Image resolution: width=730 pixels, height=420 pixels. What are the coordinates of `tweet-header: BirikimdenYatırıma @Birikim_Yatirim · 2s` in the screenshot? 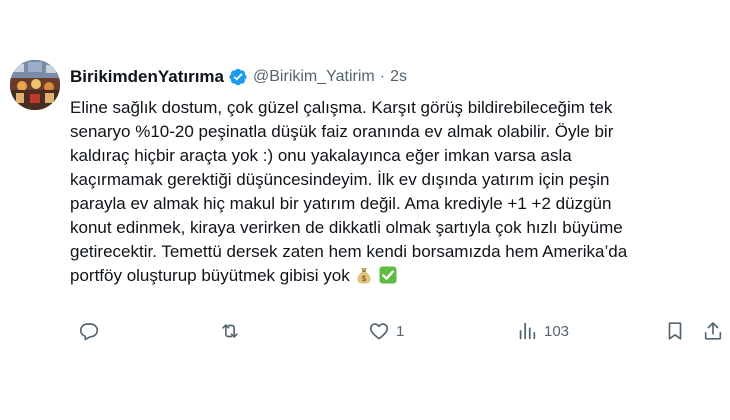 It's located at (395, 77).